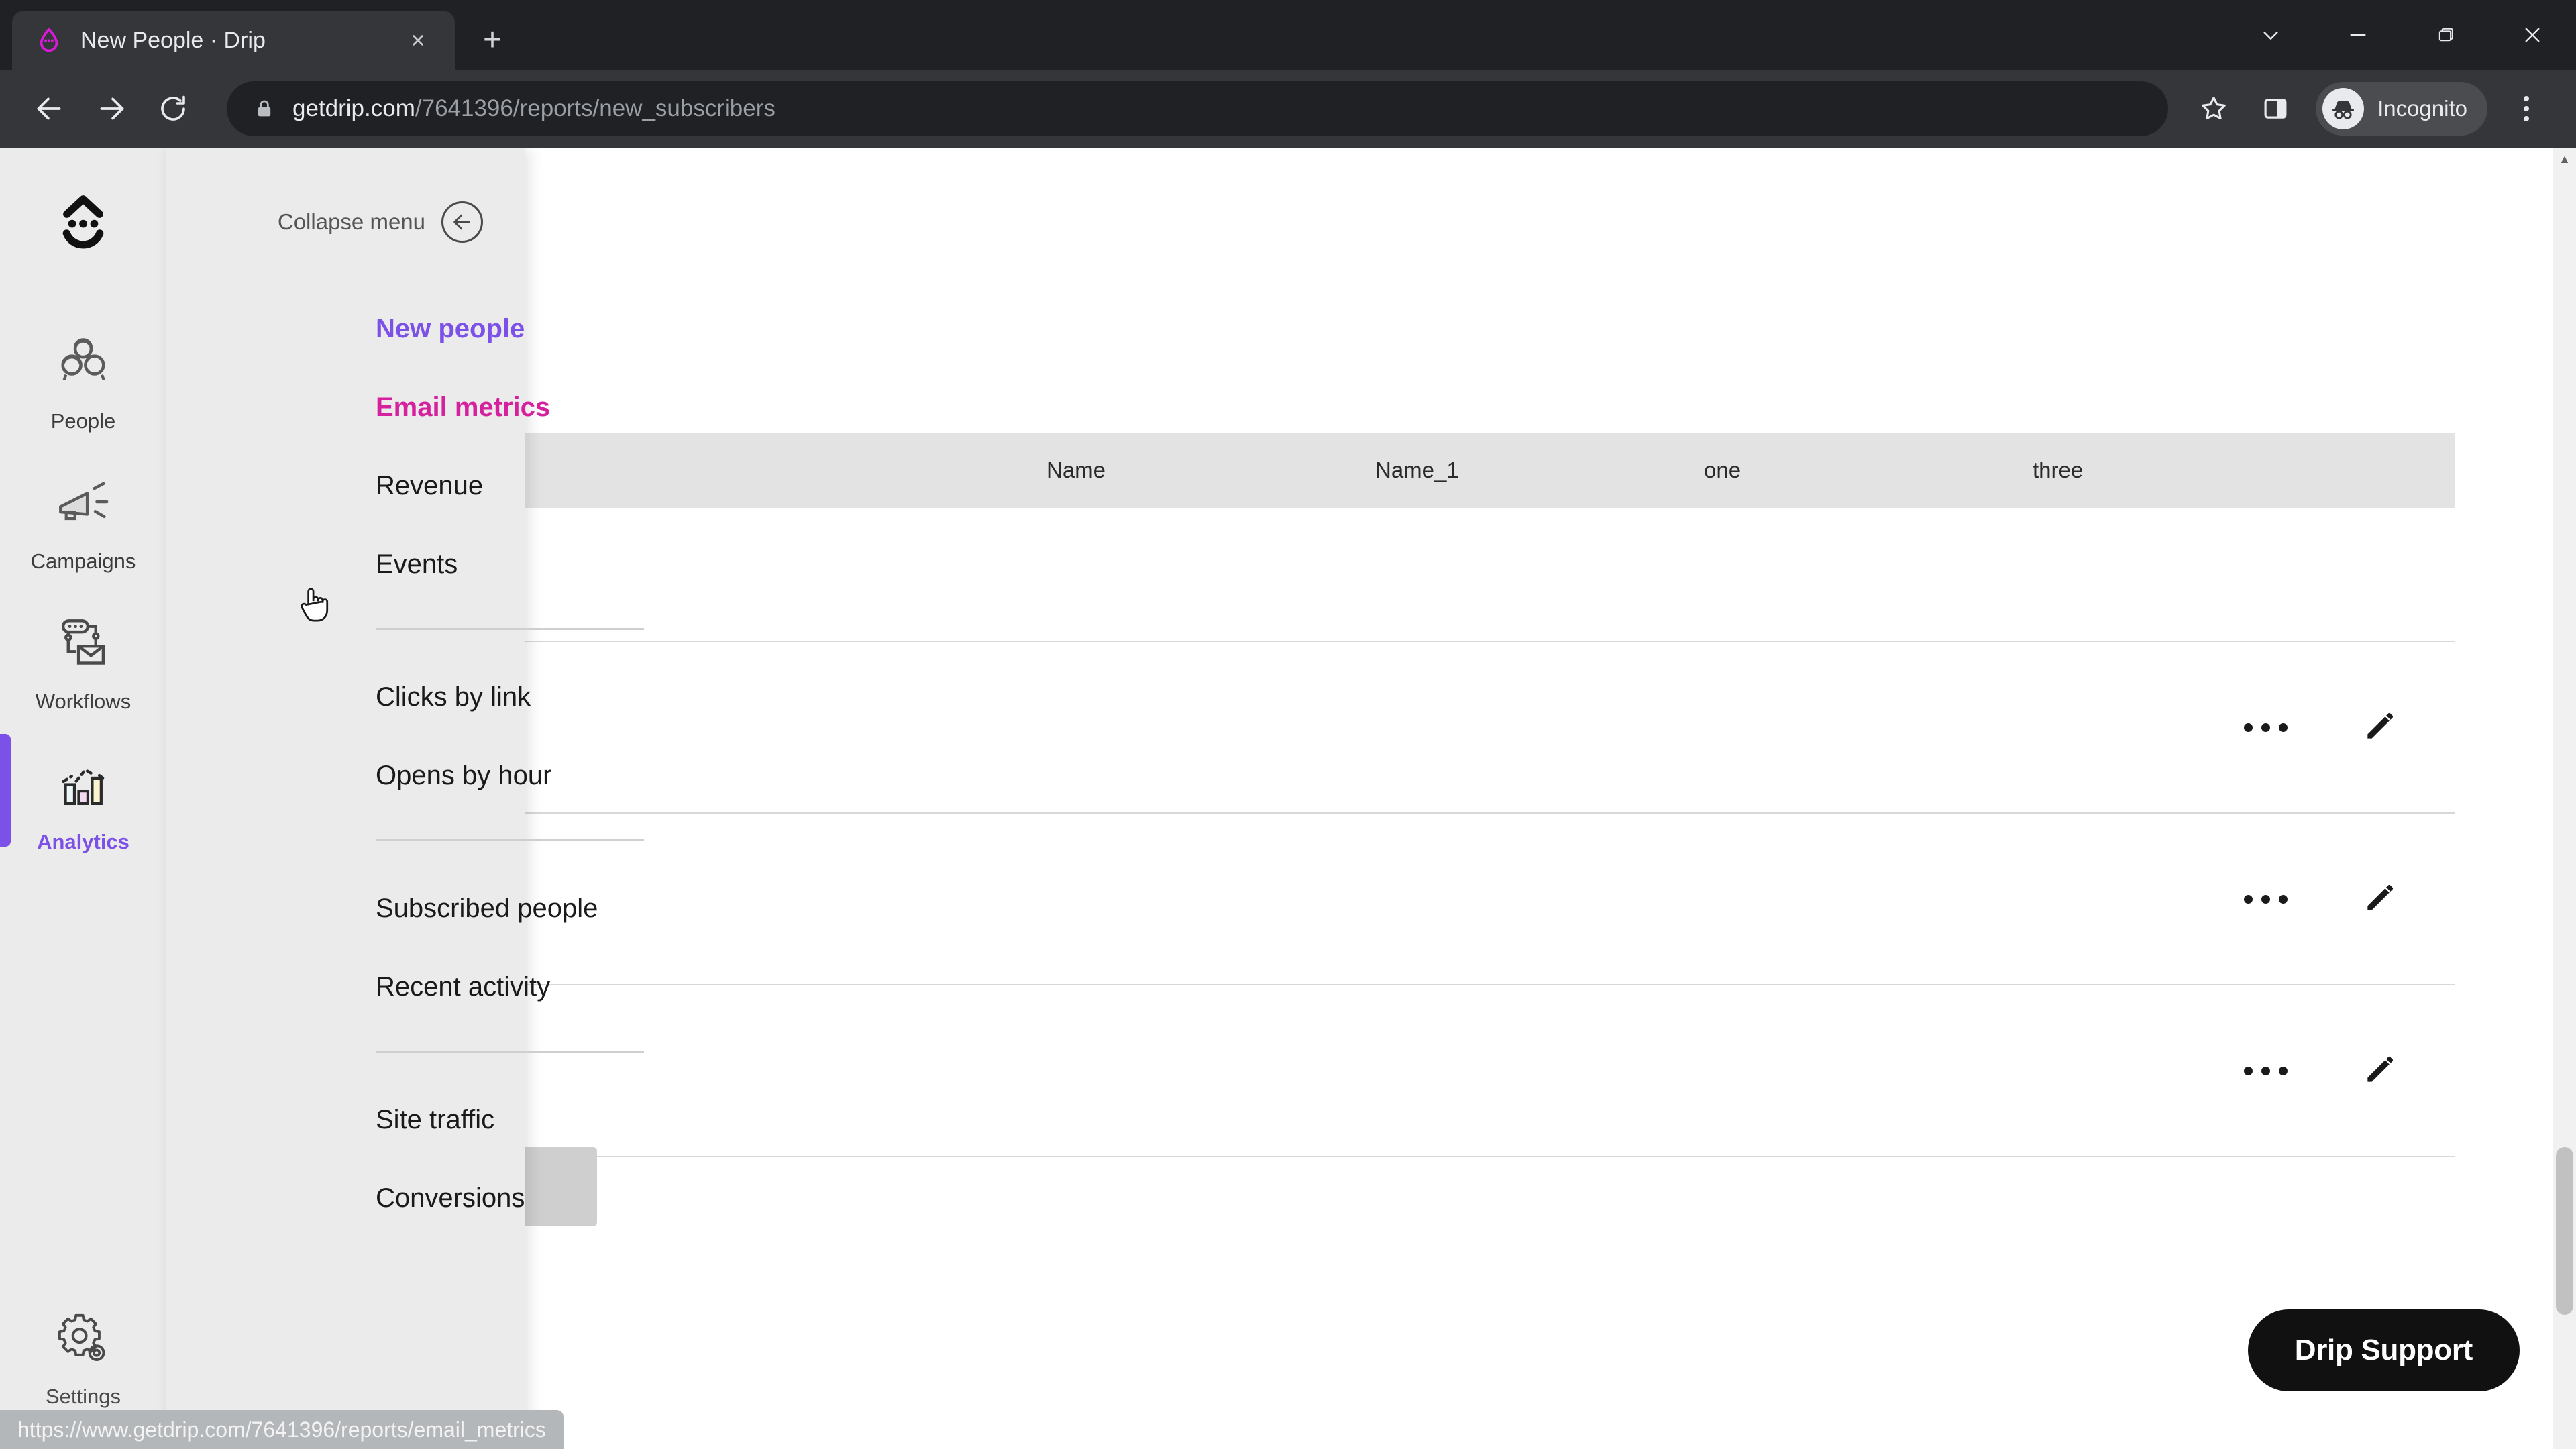 The height and width of the screenshot is (1449, 2576). I want to click on menu-item-clicks-by-link: Clicks by link, so click(453, 697).